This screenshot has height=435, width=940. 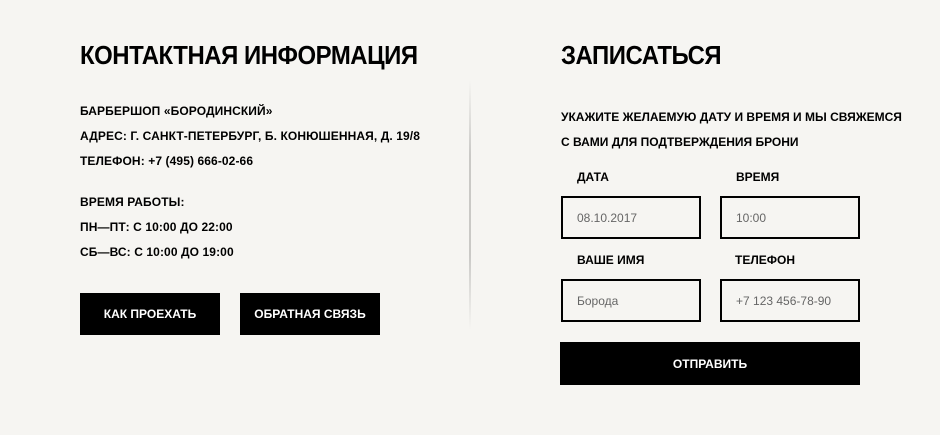 I want to click on booking-description-line2: С ВАМИ ДЛЯ ПОДТВЕРЖДЕНИЯ БРОНИ, so click(x=680, y=142).